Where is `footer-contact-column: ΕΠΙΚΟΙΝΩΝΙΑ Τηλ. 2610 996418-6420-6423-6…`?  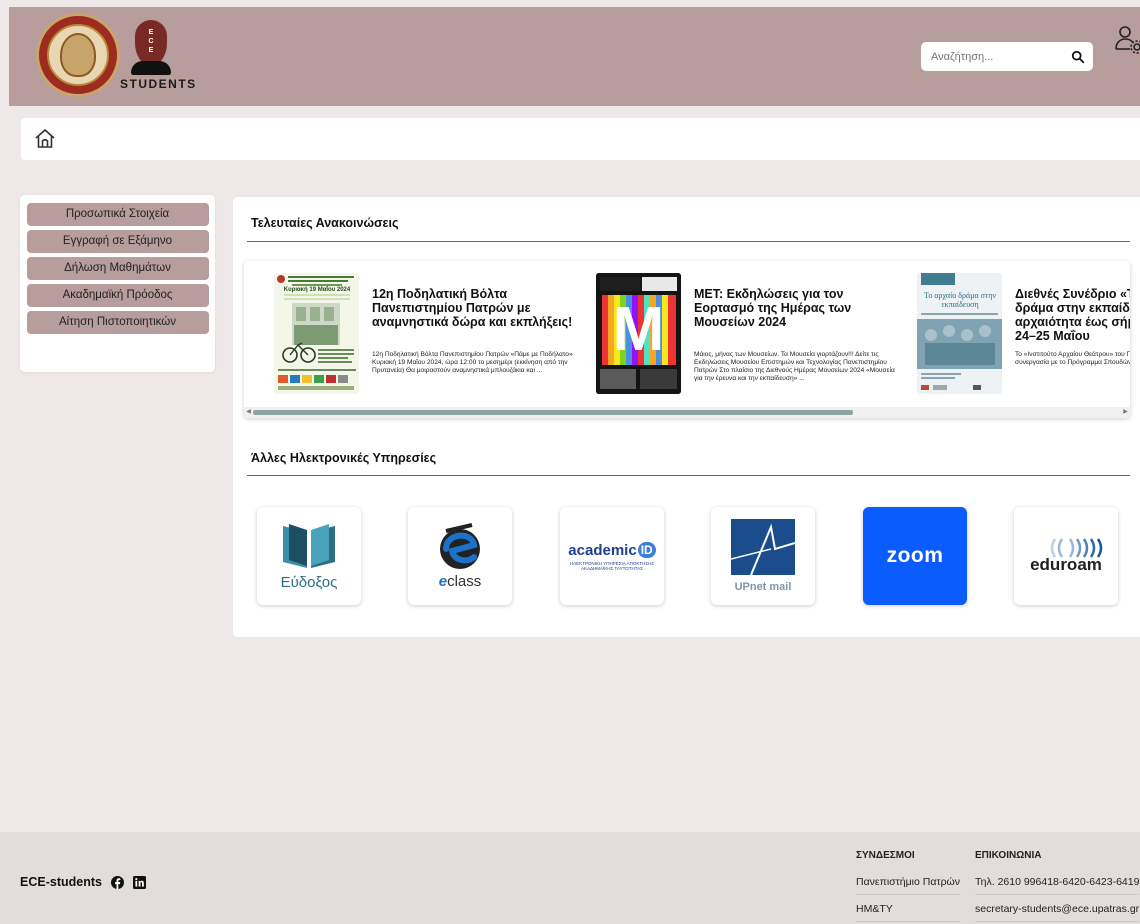 footer-contact-column: ΕΠΙΚΟΙΝΩΝΙΑ Τηλ. 2610 996418-6420-6423-6… is located at coordinates (1057, 887).